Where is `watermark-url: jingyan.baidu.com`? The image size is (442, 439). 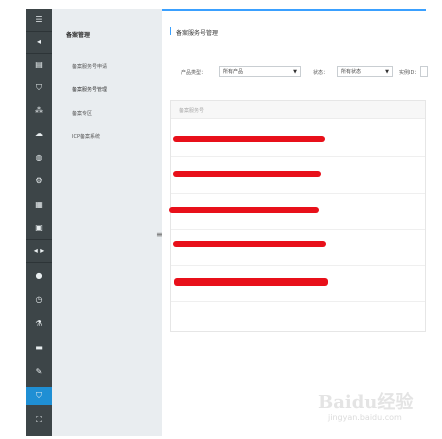 watermark-url: jingyan.baidu.com is located at coordinates (365, 417).